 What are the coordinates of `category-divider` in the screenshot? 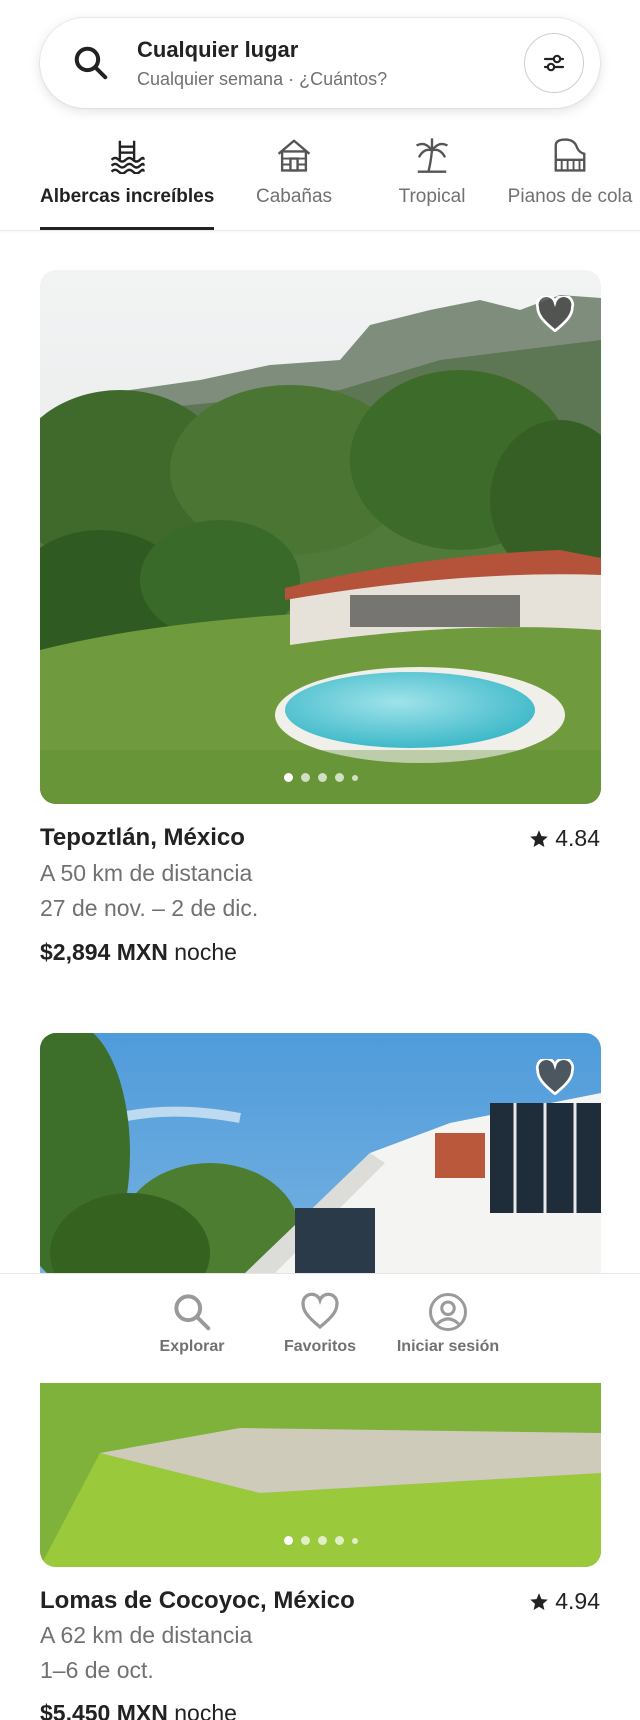 It's located at (320, 230).